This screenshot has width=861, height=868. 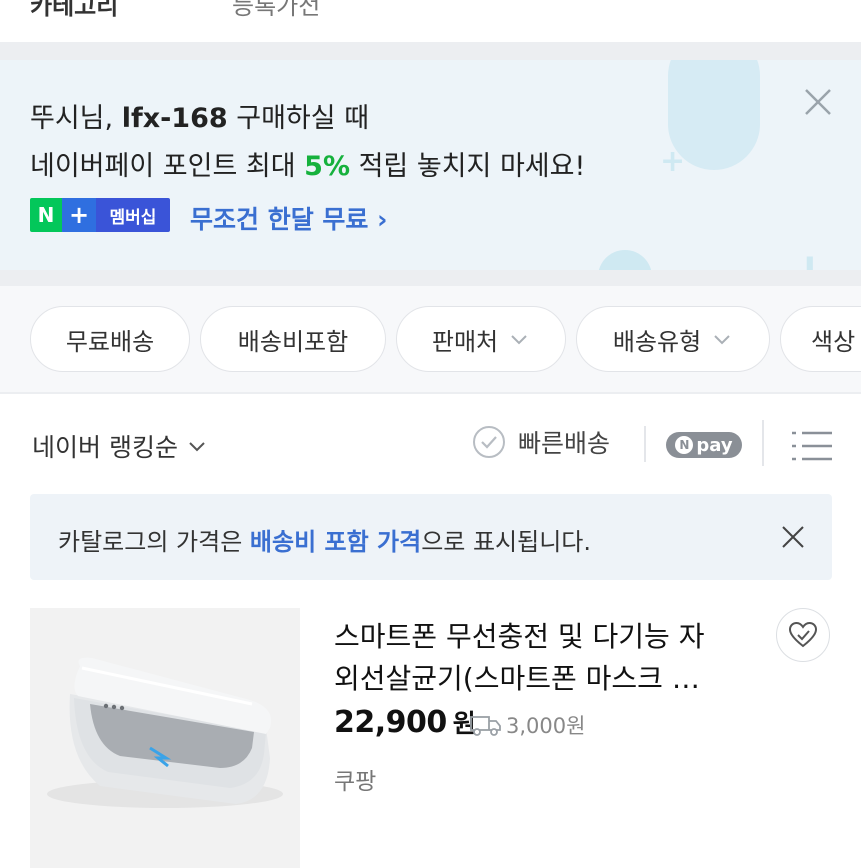 I want to click on greeting-suffix: 구매하실 때, so click(x=298, y=118).